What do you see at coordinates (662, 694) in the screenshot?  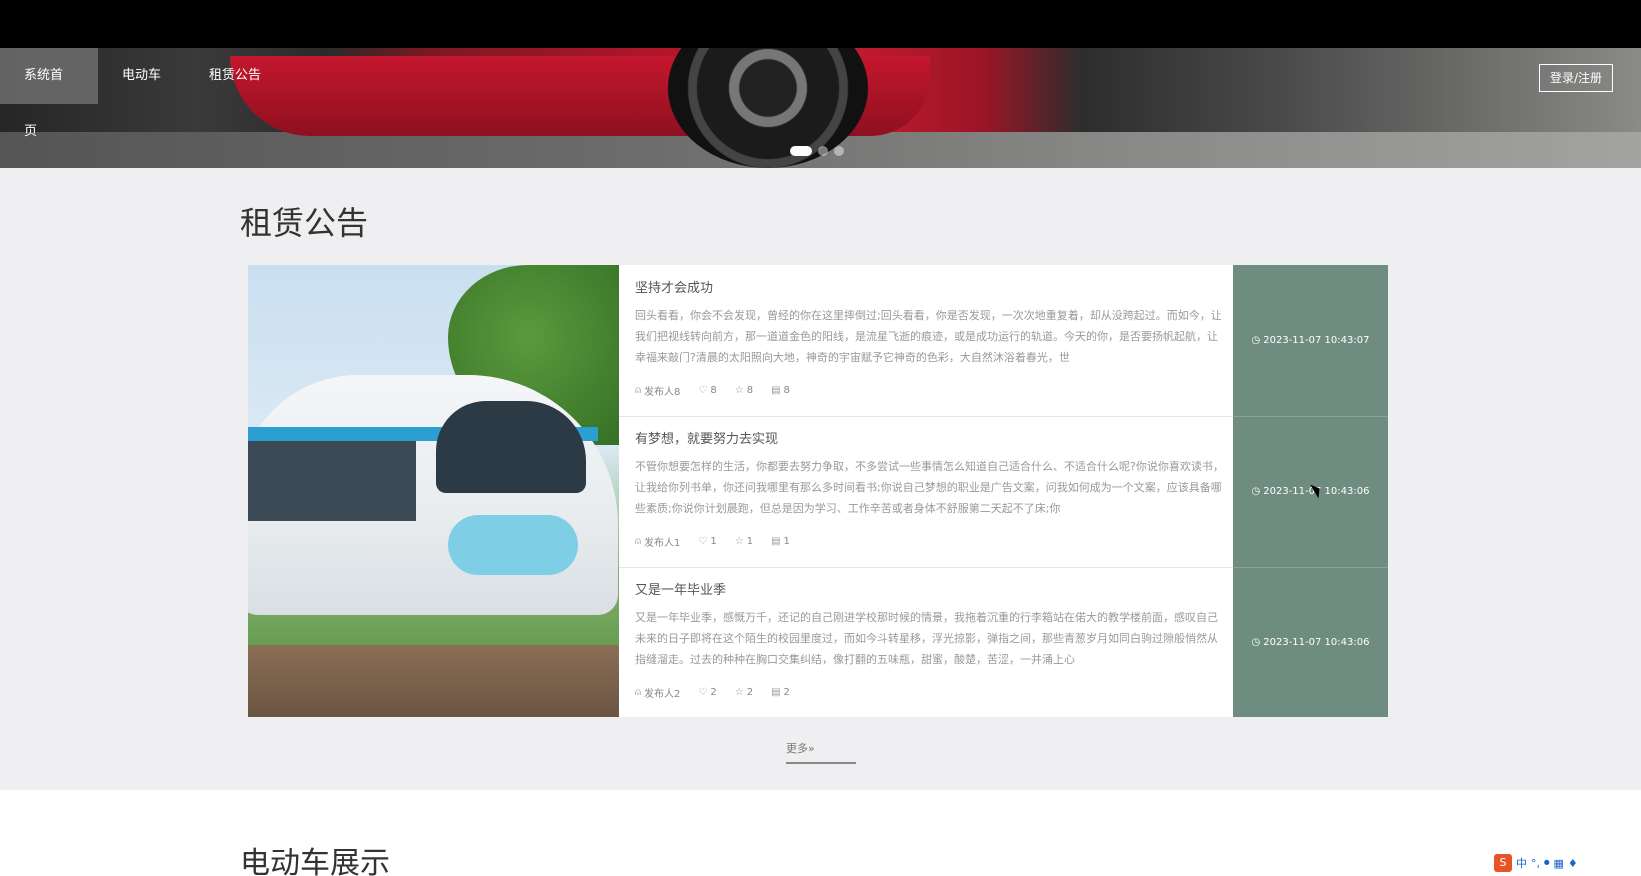 I see `notice-publisher: 发布人2` at bounding box center [662, 694].